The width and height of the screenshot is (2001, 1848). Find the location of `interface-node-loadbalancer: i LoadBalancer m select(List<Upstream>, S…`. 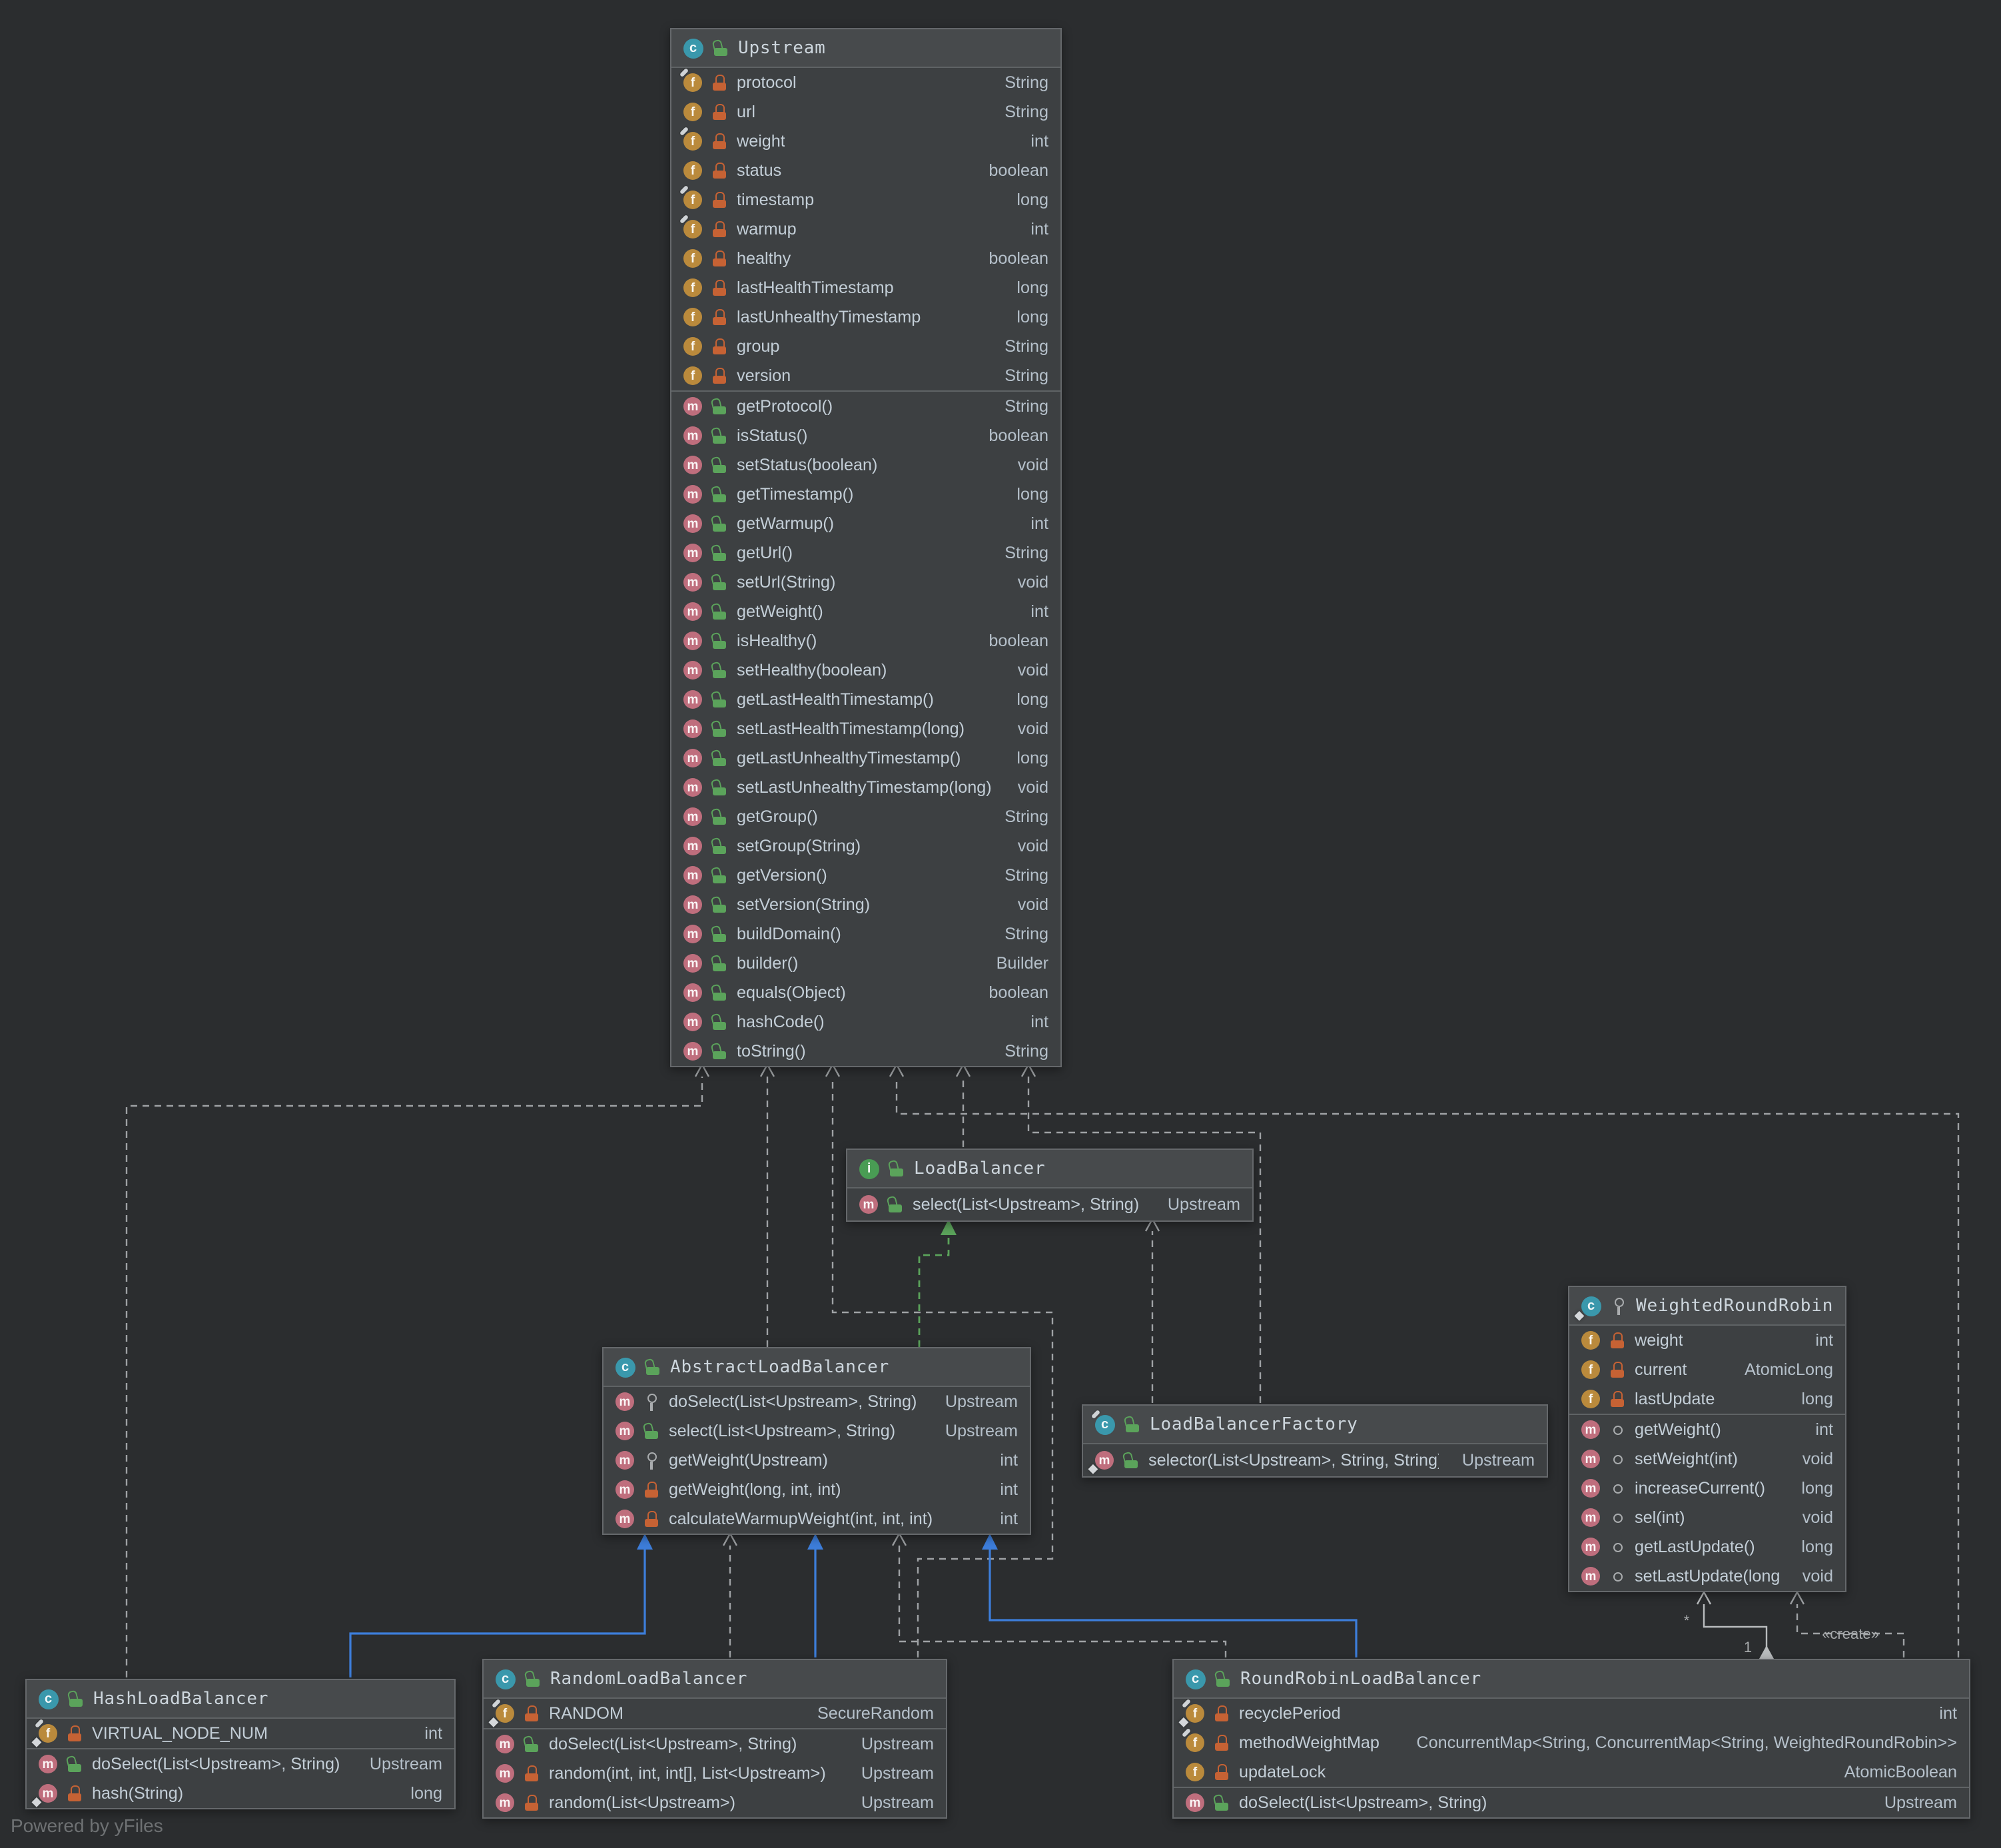

interface-node-loadbalancer: i LoadBalancer m select(List<Upstream>, S… is located at coordinates (1050, 1185).